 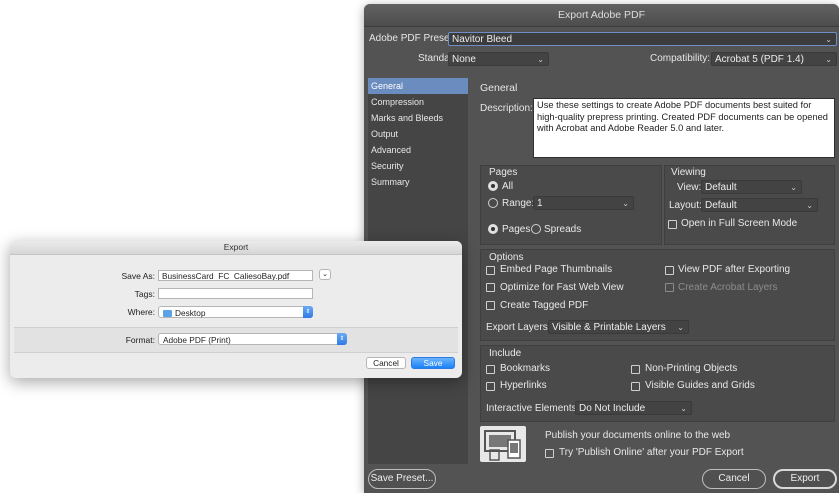 I want to click on preset-label: Adobe PDF Preset:, so click(x=412, y=38).